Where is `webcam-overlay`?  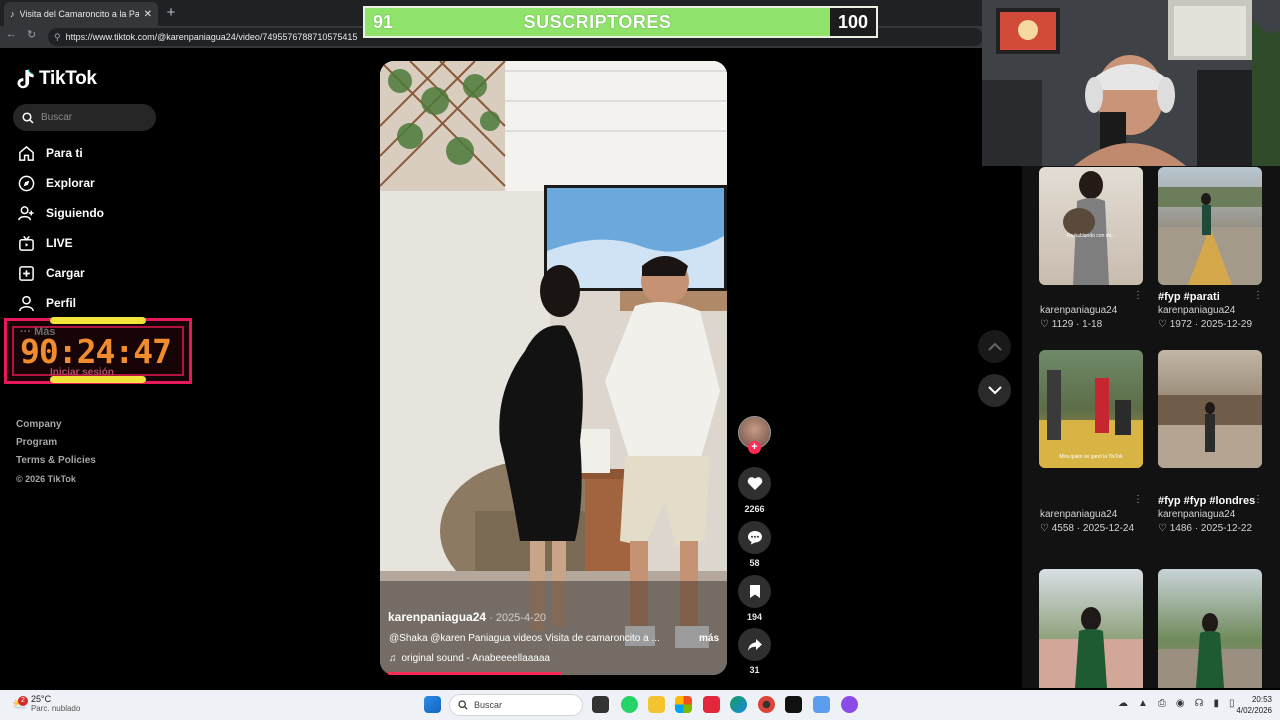 webcam-overlay is located at coordinates (1131, 83).